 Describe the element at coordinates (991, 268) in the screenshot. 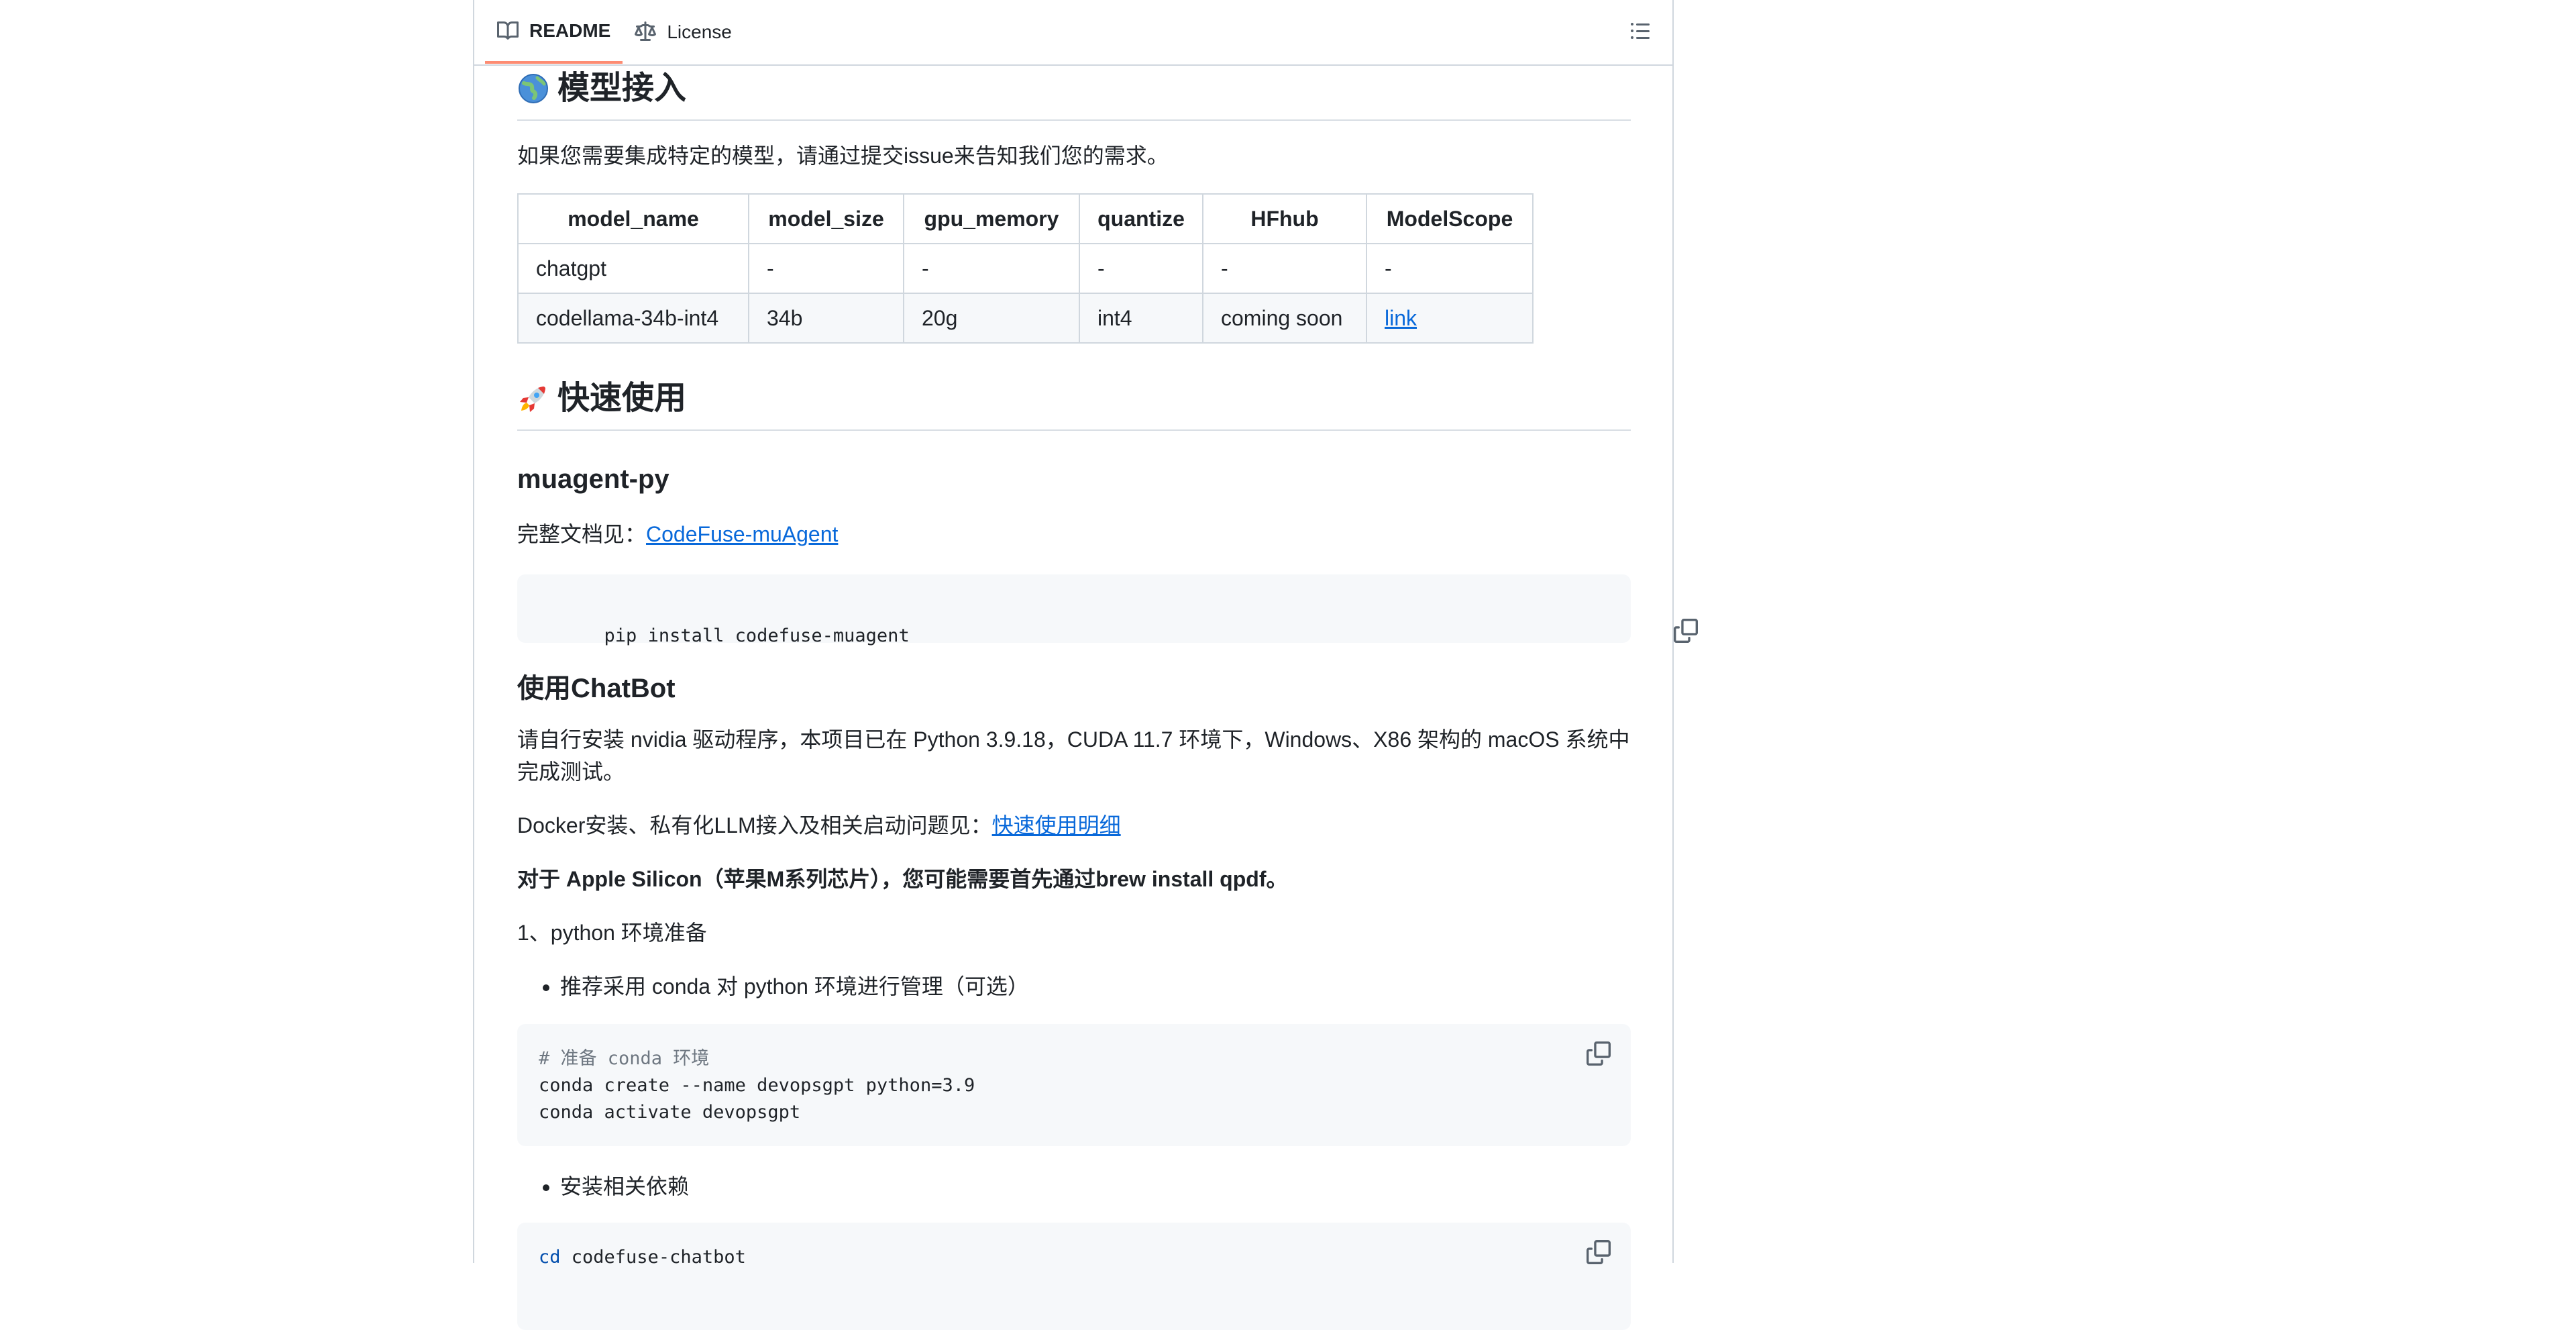

I see `cell-gpu-memory: -` at that location.